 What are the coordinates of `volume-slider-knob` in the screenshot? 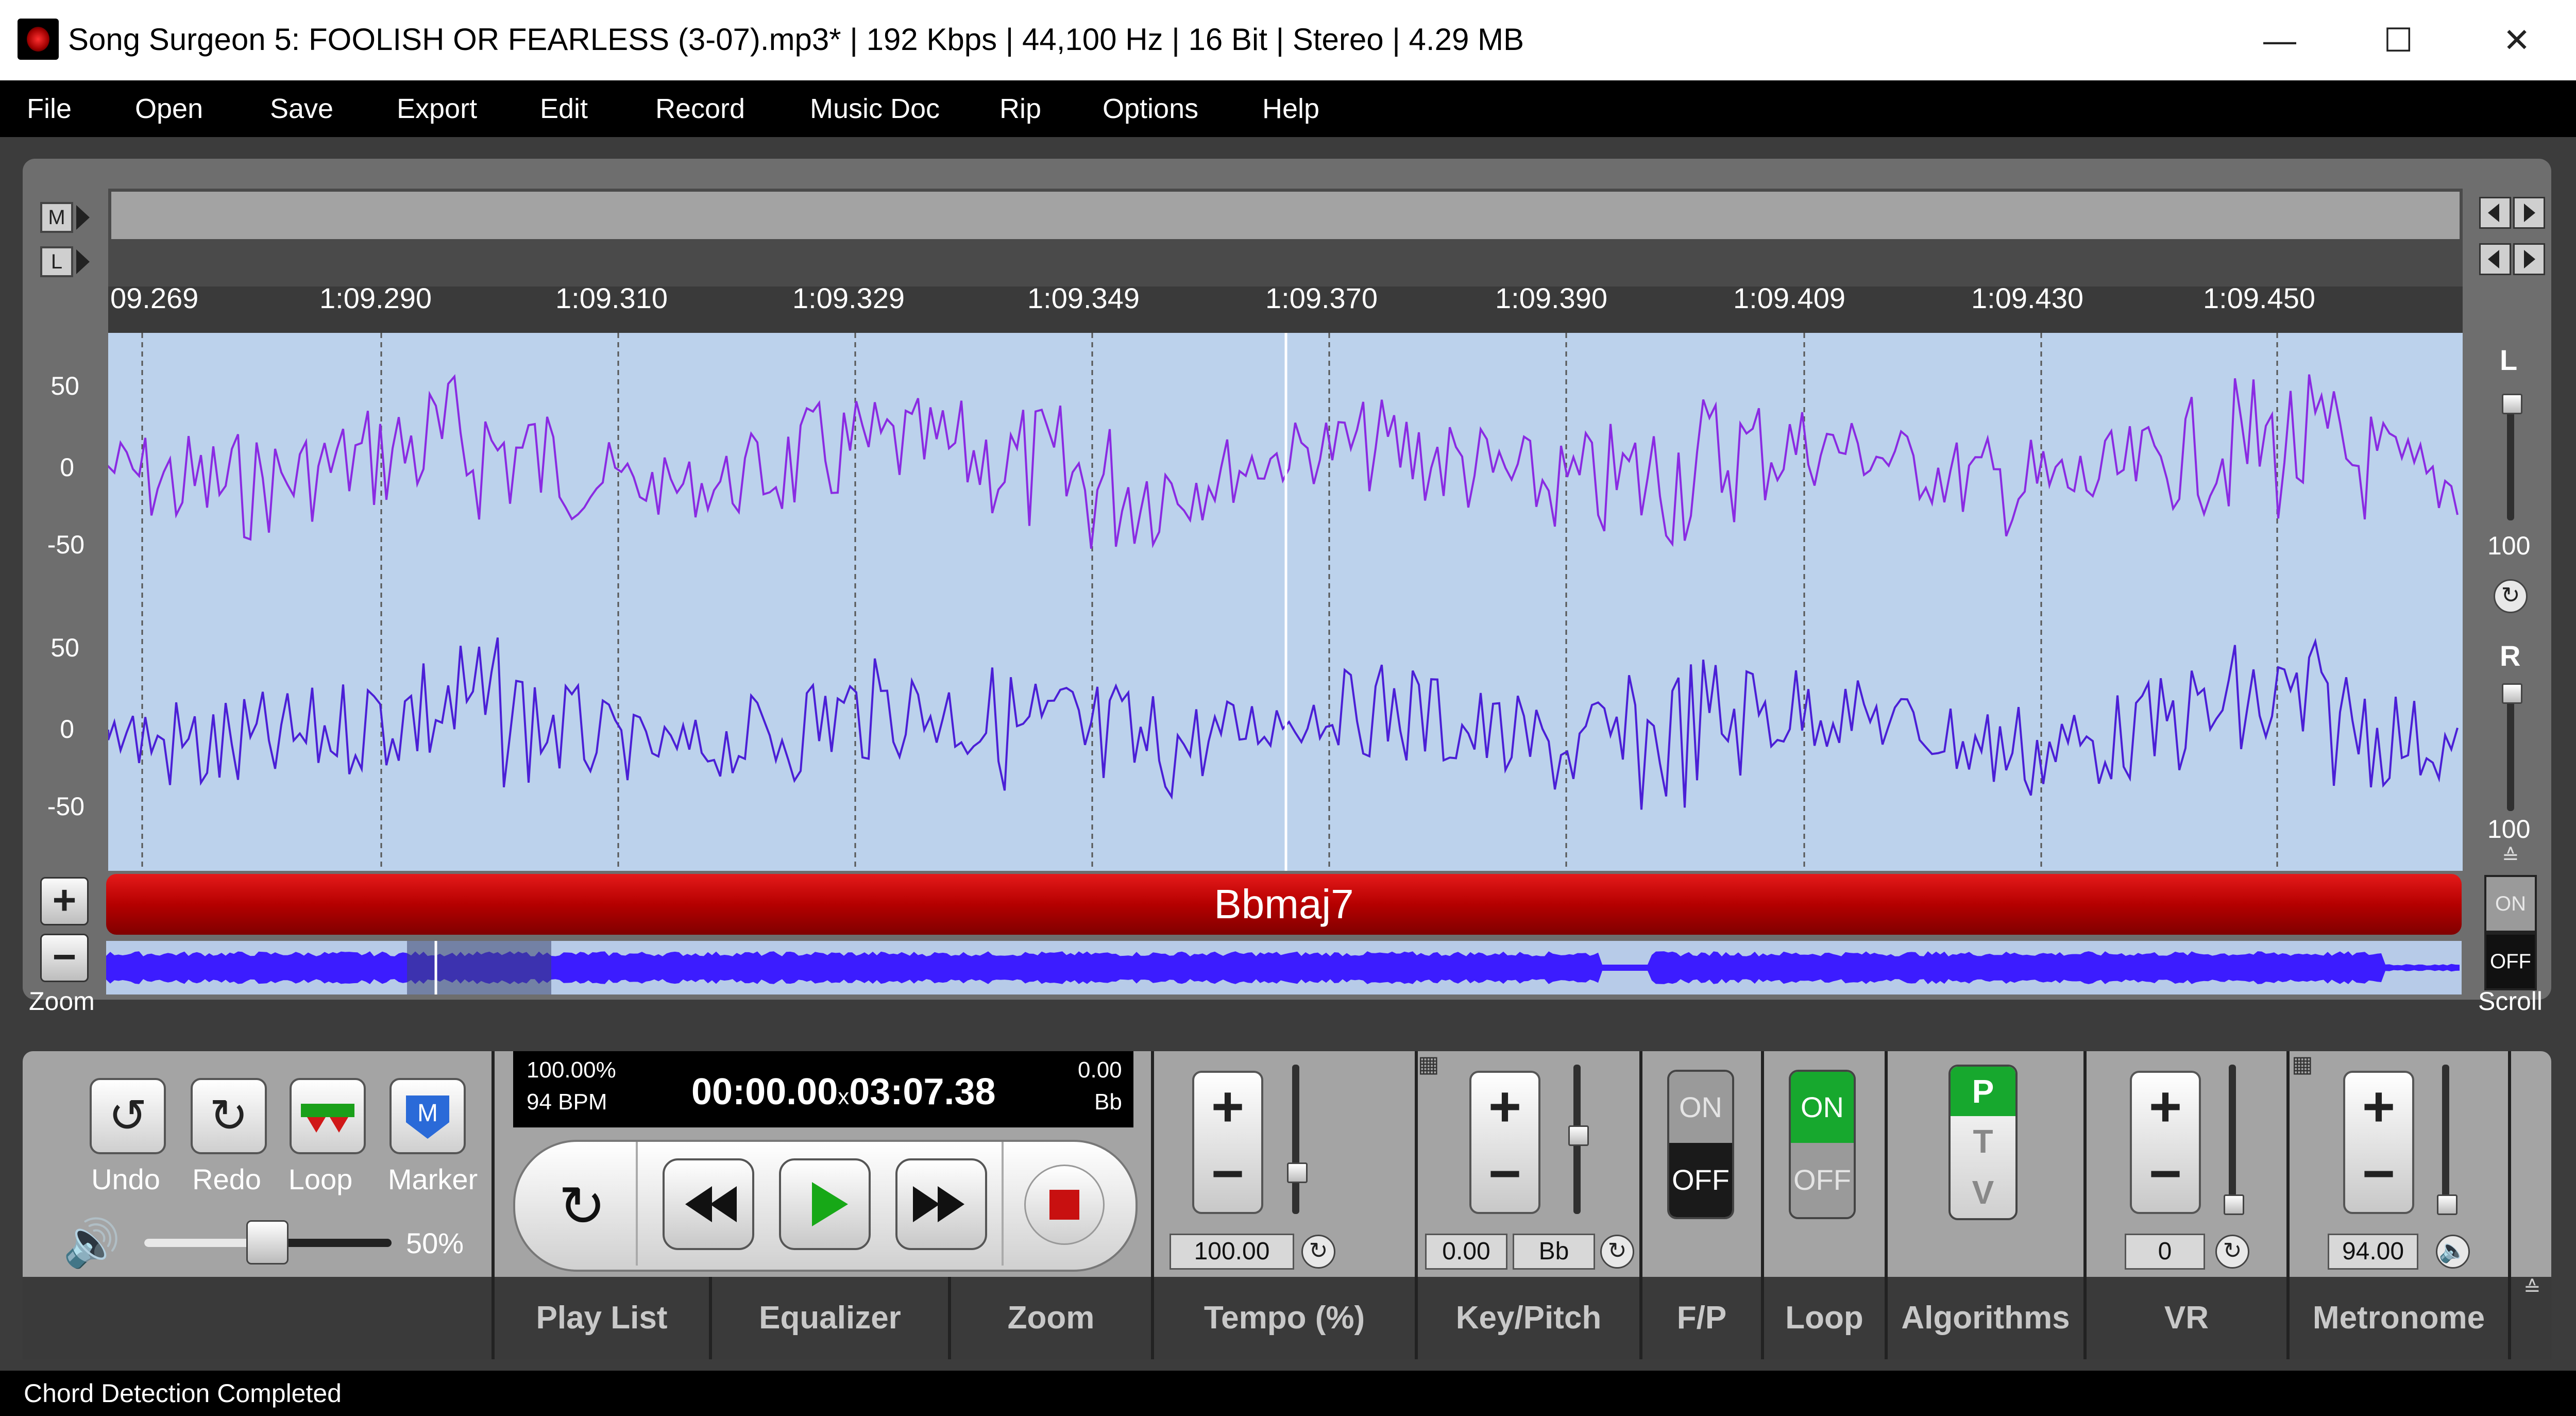 It's located at (267, 1242).